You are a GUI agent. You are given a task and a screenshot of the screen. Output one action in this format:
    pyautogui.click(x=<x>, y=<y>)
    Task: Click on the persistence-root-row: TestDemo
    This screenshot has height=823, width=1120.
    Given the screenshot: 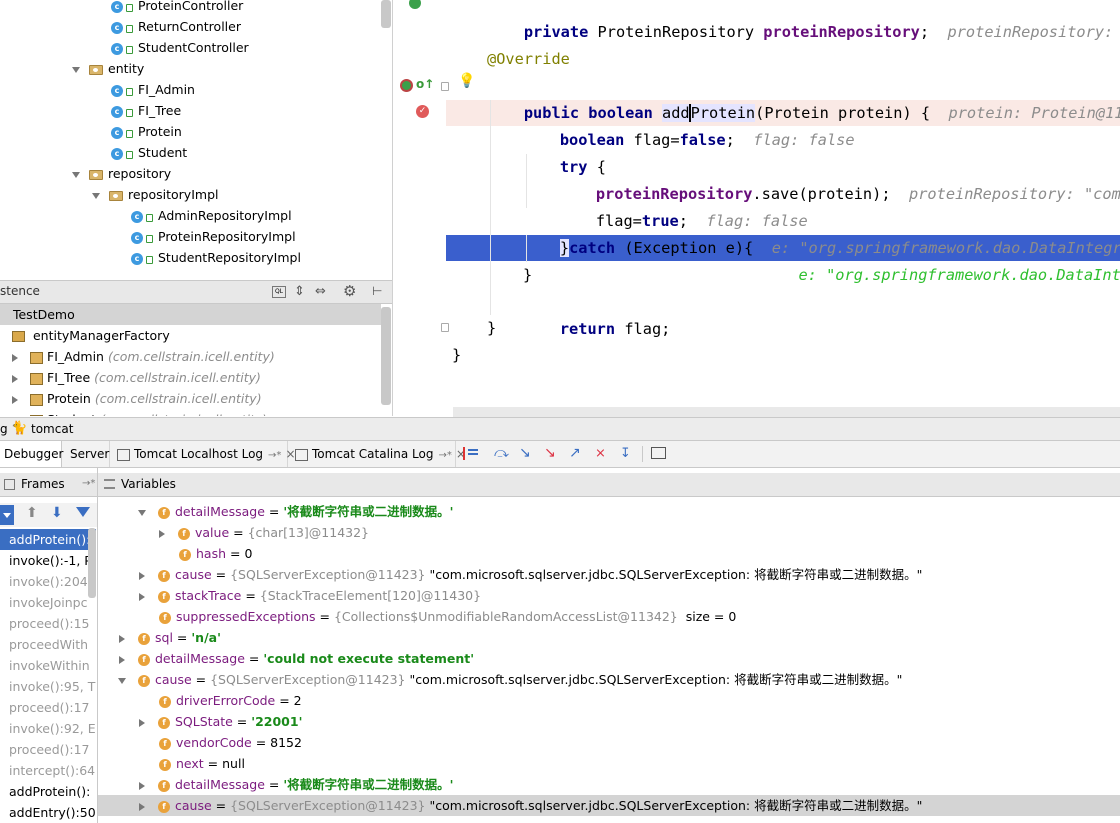 What is the action you would take?
    pyautogui.click(x=190, y=314)
    